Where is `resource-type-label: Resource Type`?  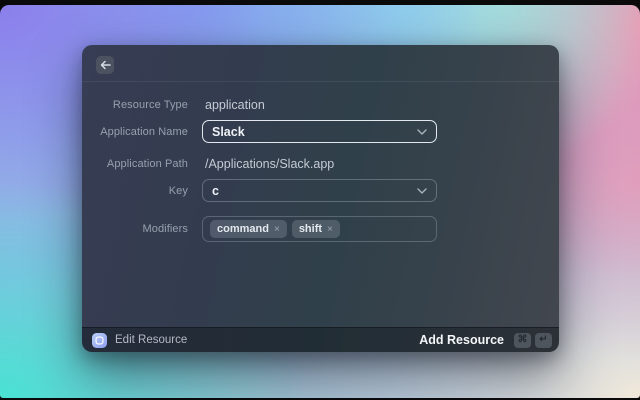 resource-type-label: Resource Type is located at coordinates (150, 105).